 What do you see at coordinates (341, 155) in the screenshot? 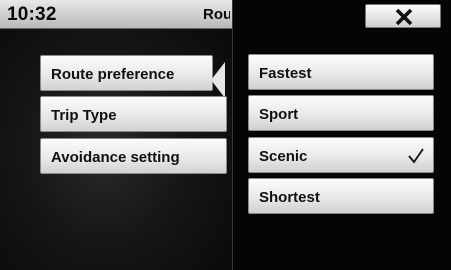
I see `option-scenic: Scenic` at bounding box center [341, 155].